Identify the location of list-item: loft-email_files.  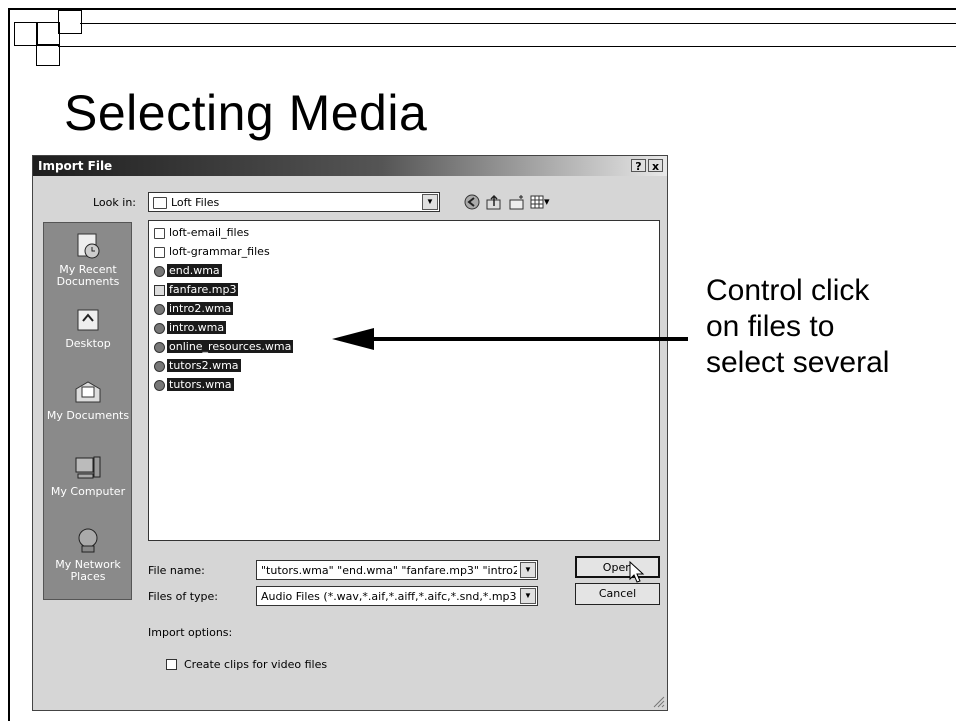
(202, 233).